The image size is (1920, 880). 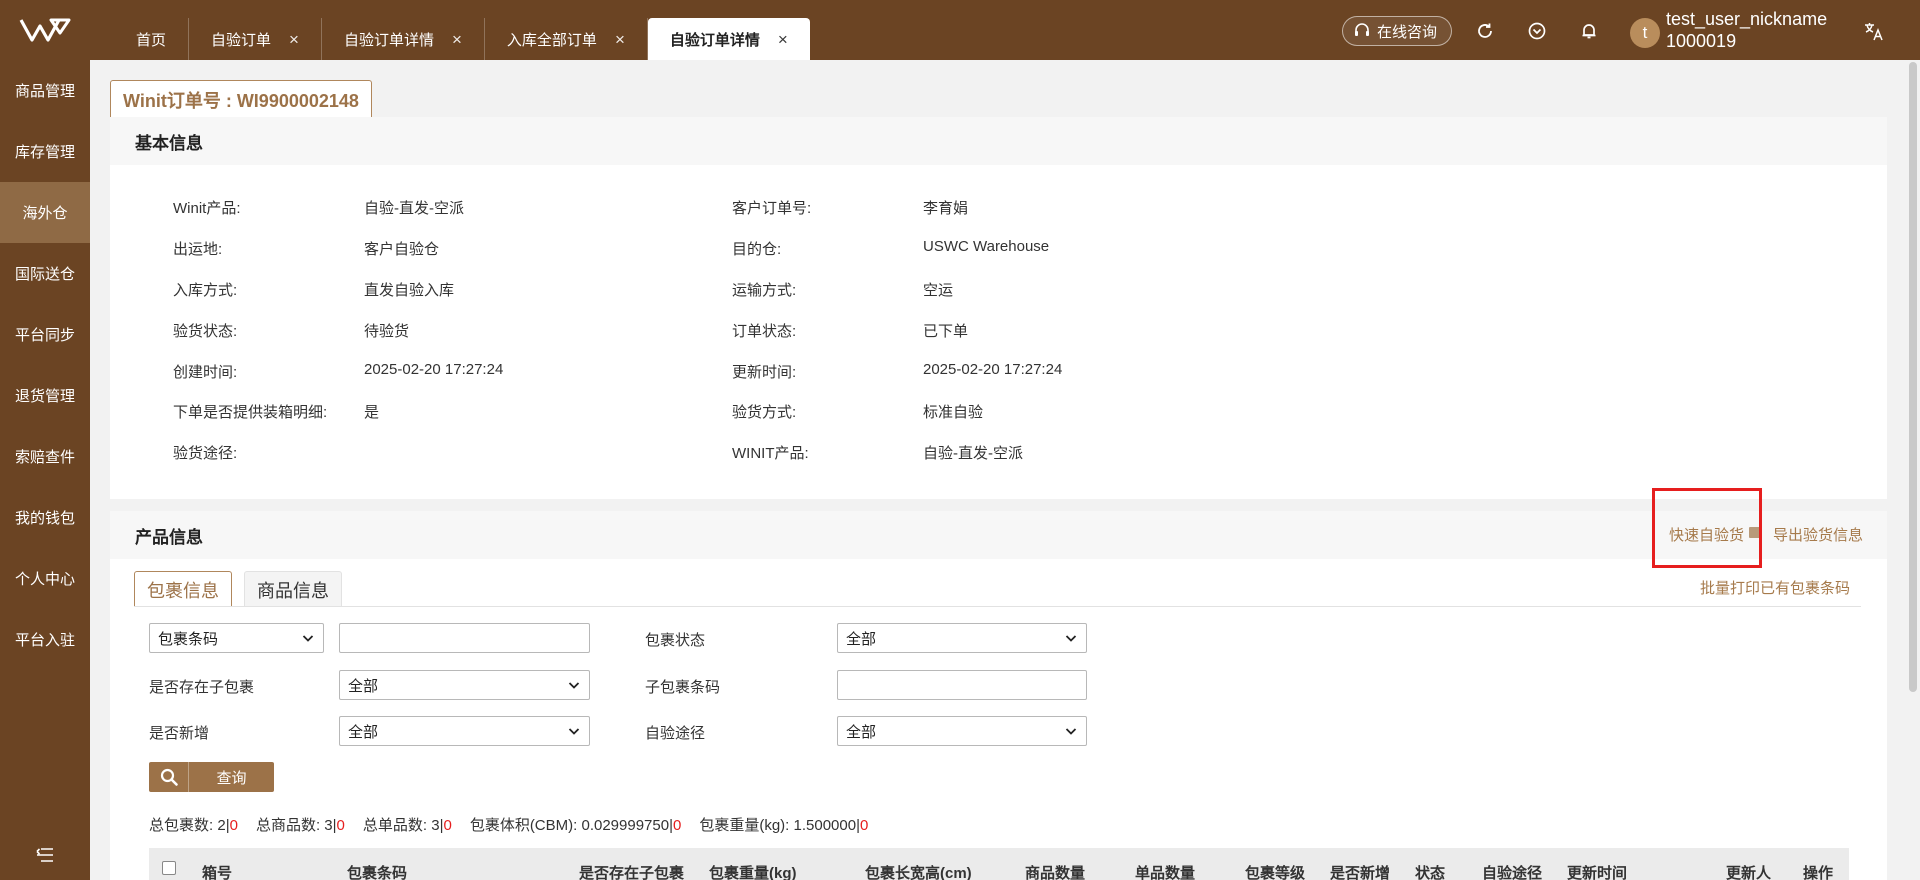 What do you see at coordinates (764, 412) in the screenshot?
I see `info-label: 验货方式:` at bounding box center [764, 412].